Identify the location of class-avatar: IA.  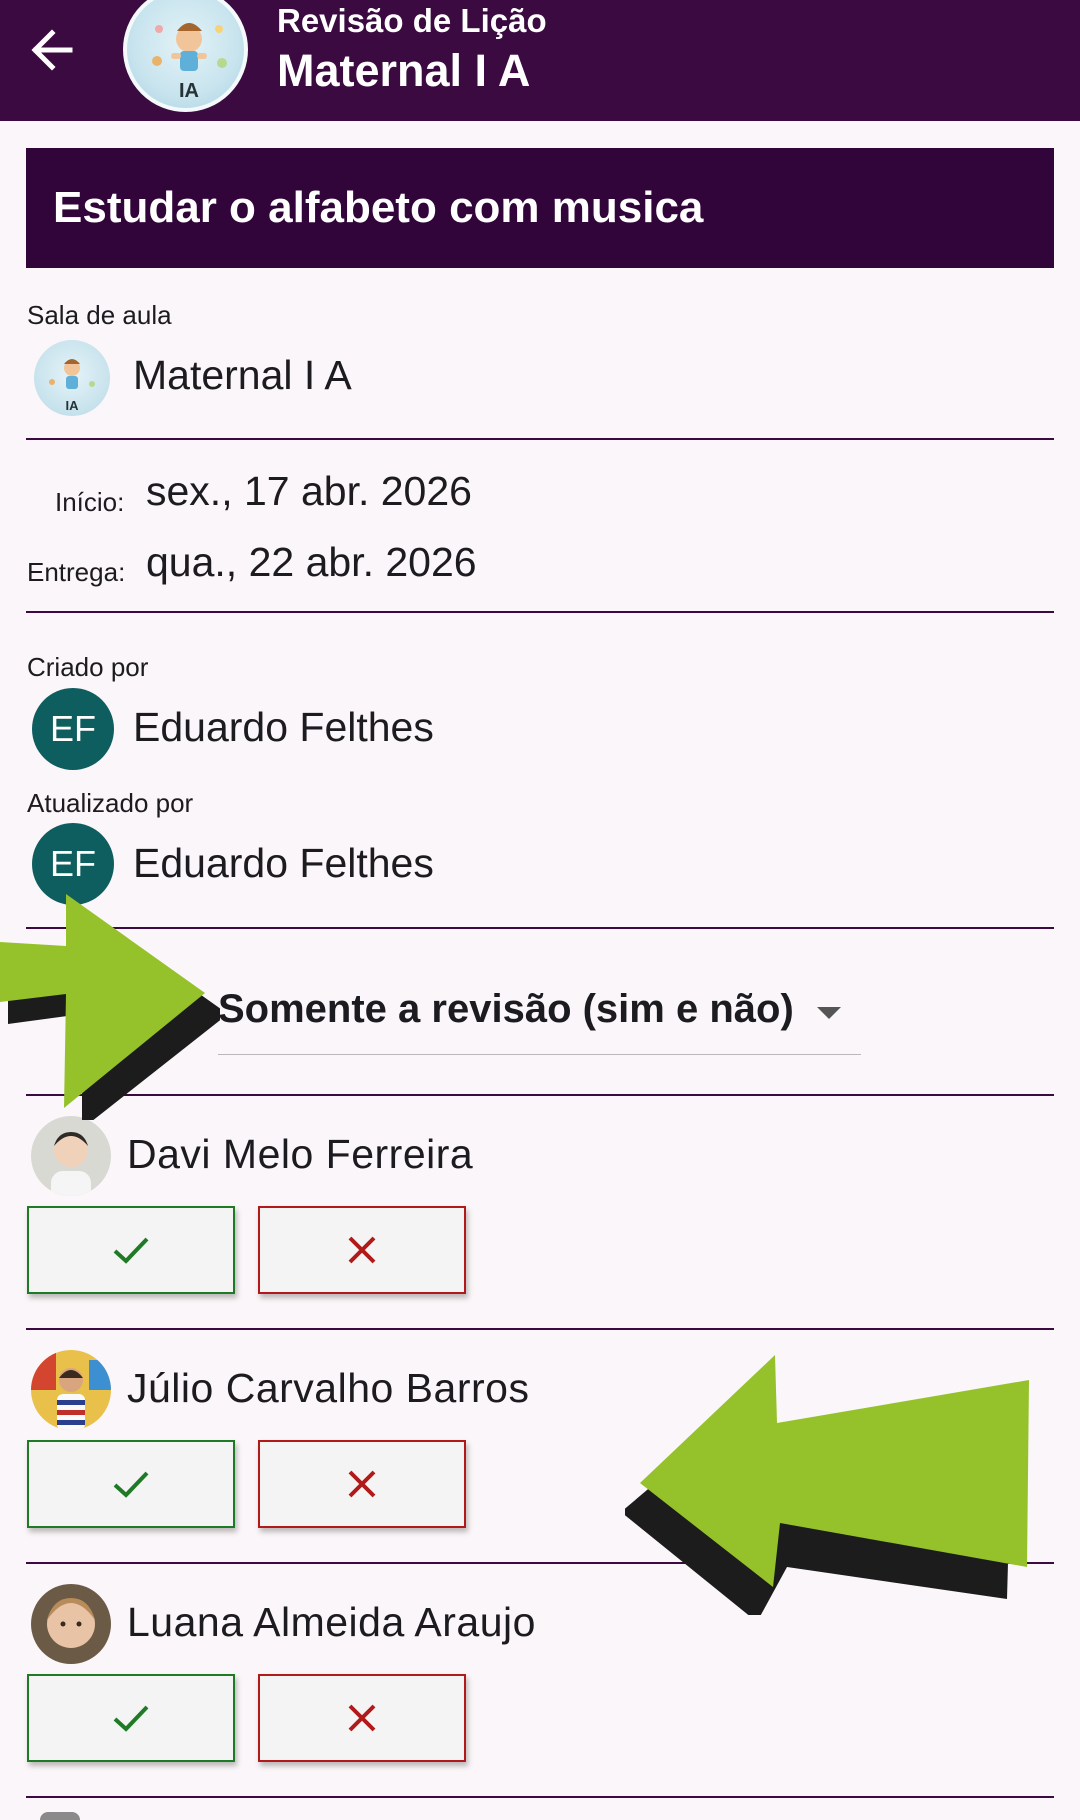
(185, 56).